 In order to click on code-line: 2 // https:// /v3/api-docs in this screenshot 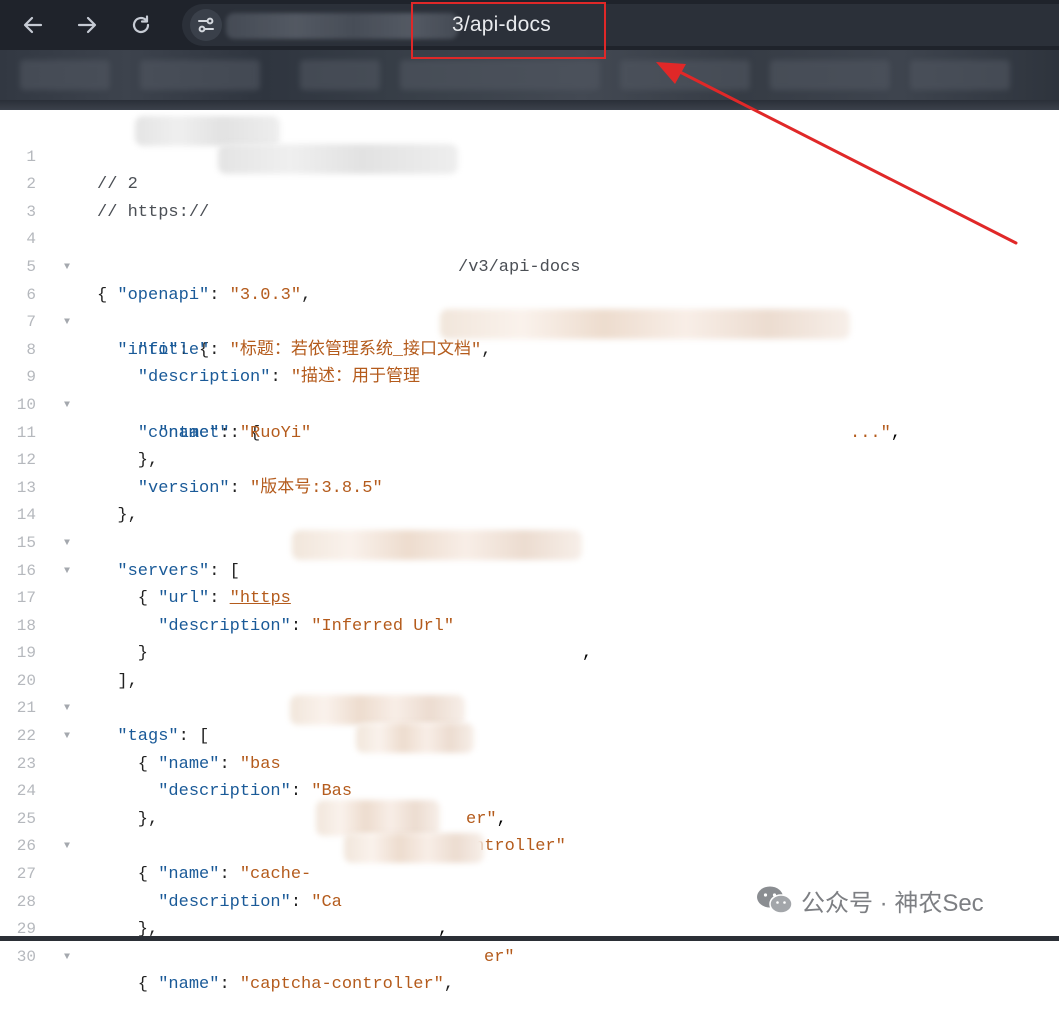, I will do `click(529, 210)`.